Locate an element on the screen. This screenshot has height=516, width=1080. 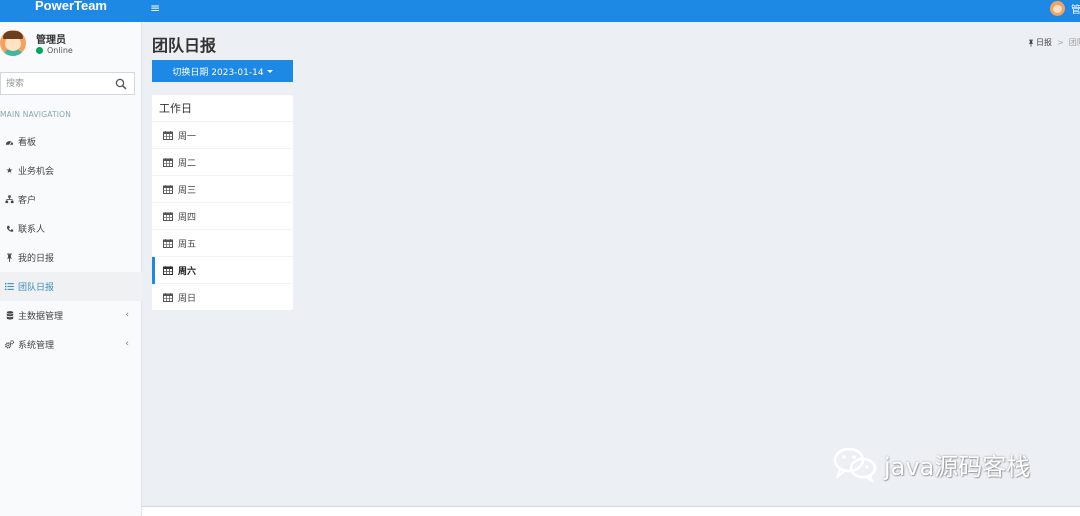
sidebar-item-my-daily: 我的日报 is located at coordinates (71, 257).